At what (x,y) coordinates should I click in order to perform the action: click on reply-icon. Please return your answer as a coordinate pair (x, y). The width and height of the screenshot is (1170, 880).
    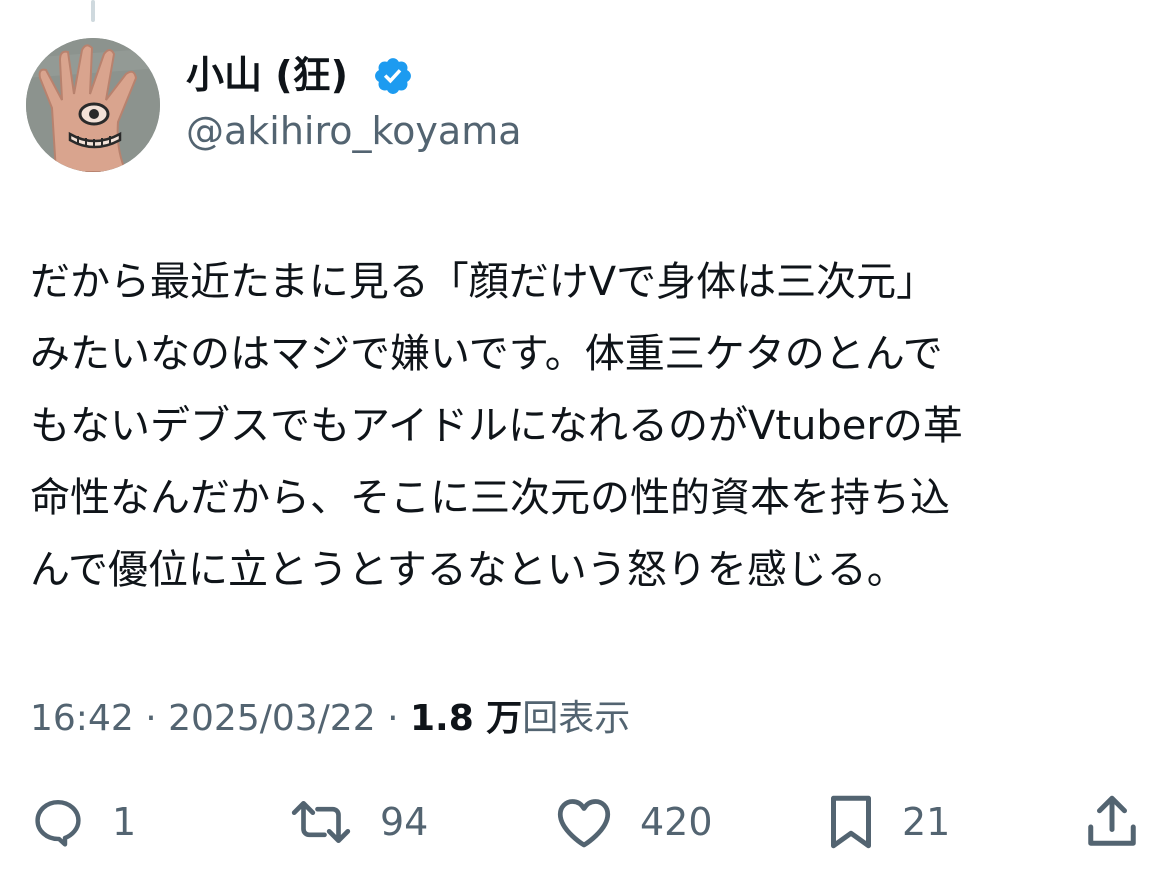
    Looking at the image, I should click on (58, 823).